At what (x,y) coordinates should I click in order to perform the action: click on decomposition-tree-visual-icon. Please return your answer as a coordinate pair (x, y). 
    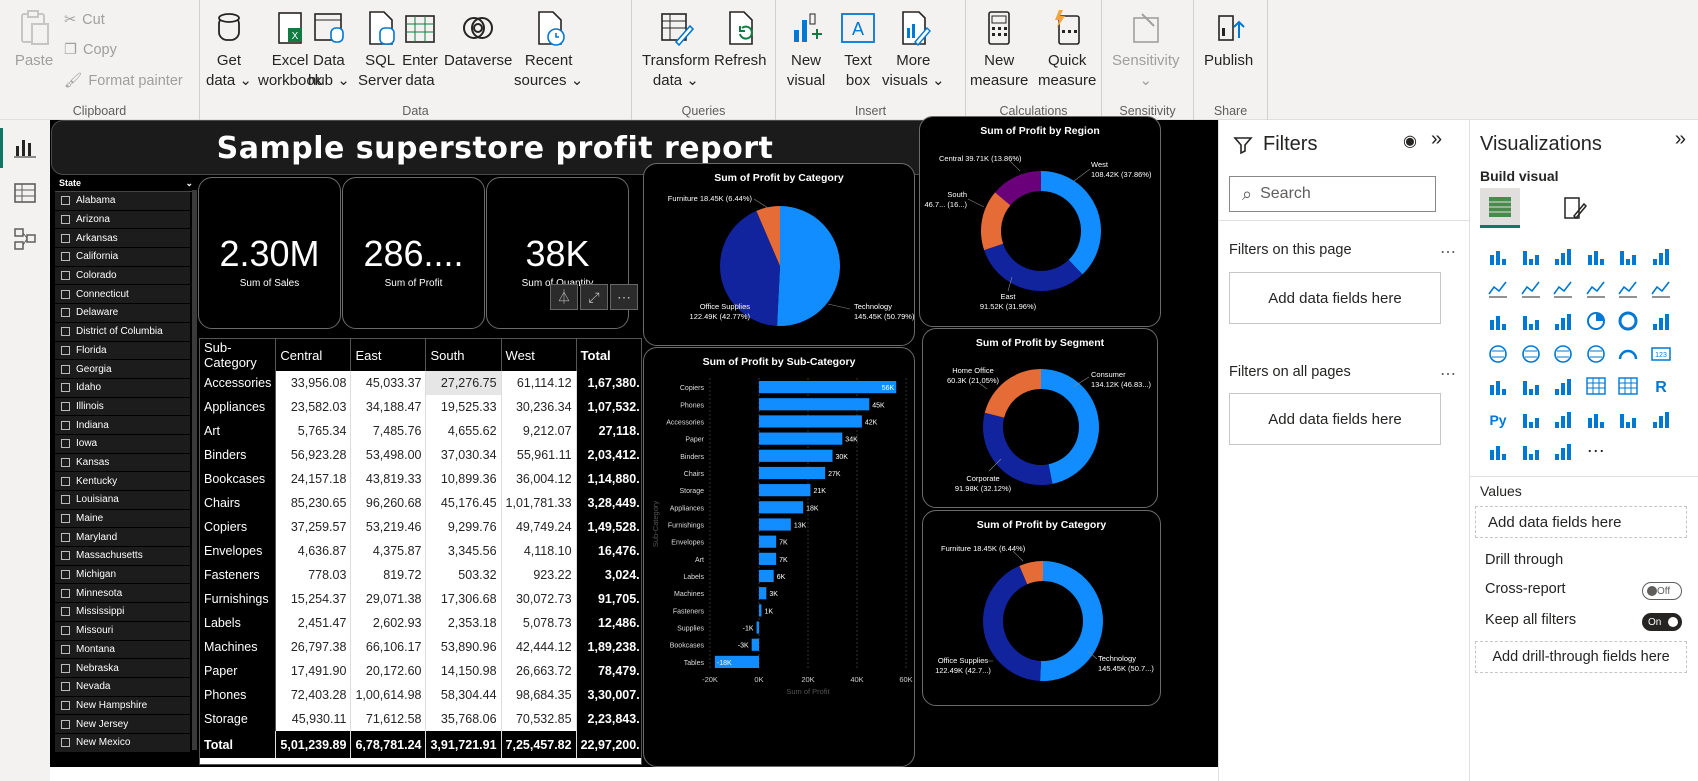
    Looking at the image, I should click on (1563, 419).